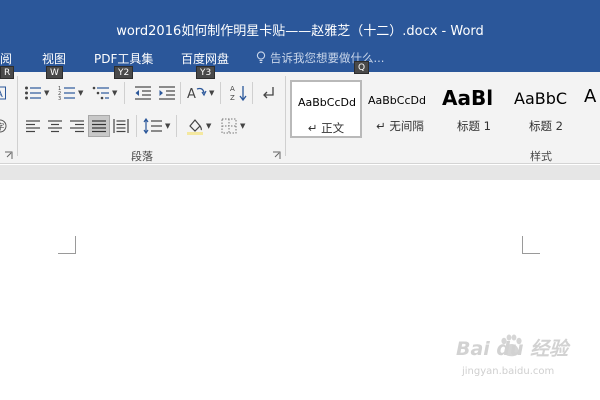 The image size is (600, 400). Describe the element at coordinates (546, 126) in the screenshot. I see `style-heading-2-name: 标题 2` at that location.